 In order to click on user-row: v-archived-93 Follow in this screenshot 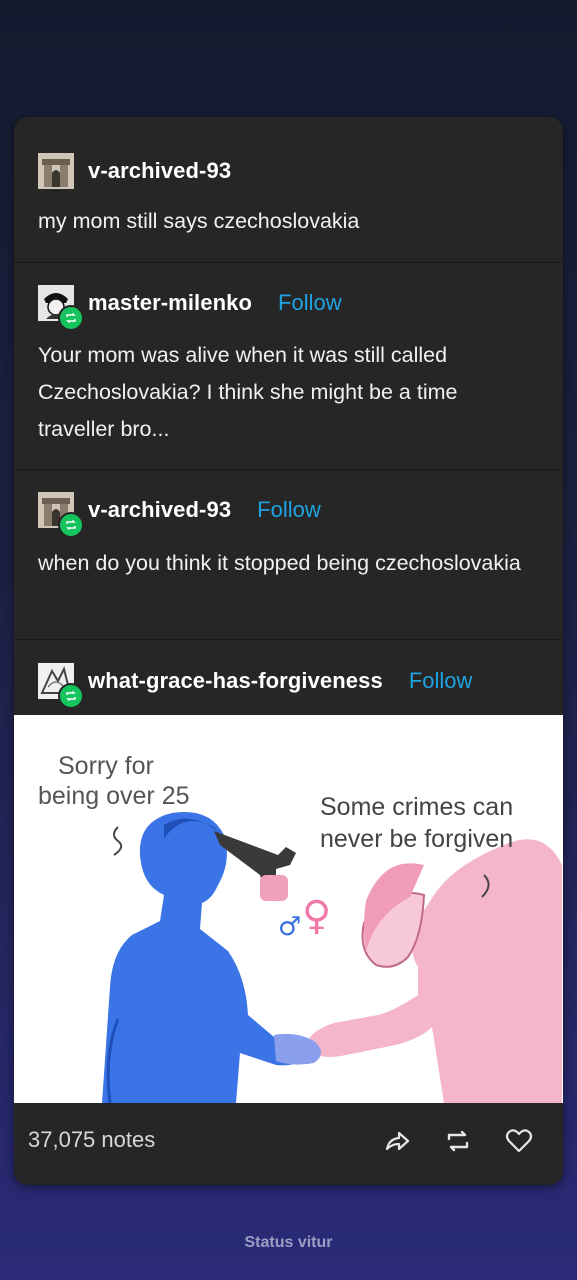, I will do `click(179, 515)`.